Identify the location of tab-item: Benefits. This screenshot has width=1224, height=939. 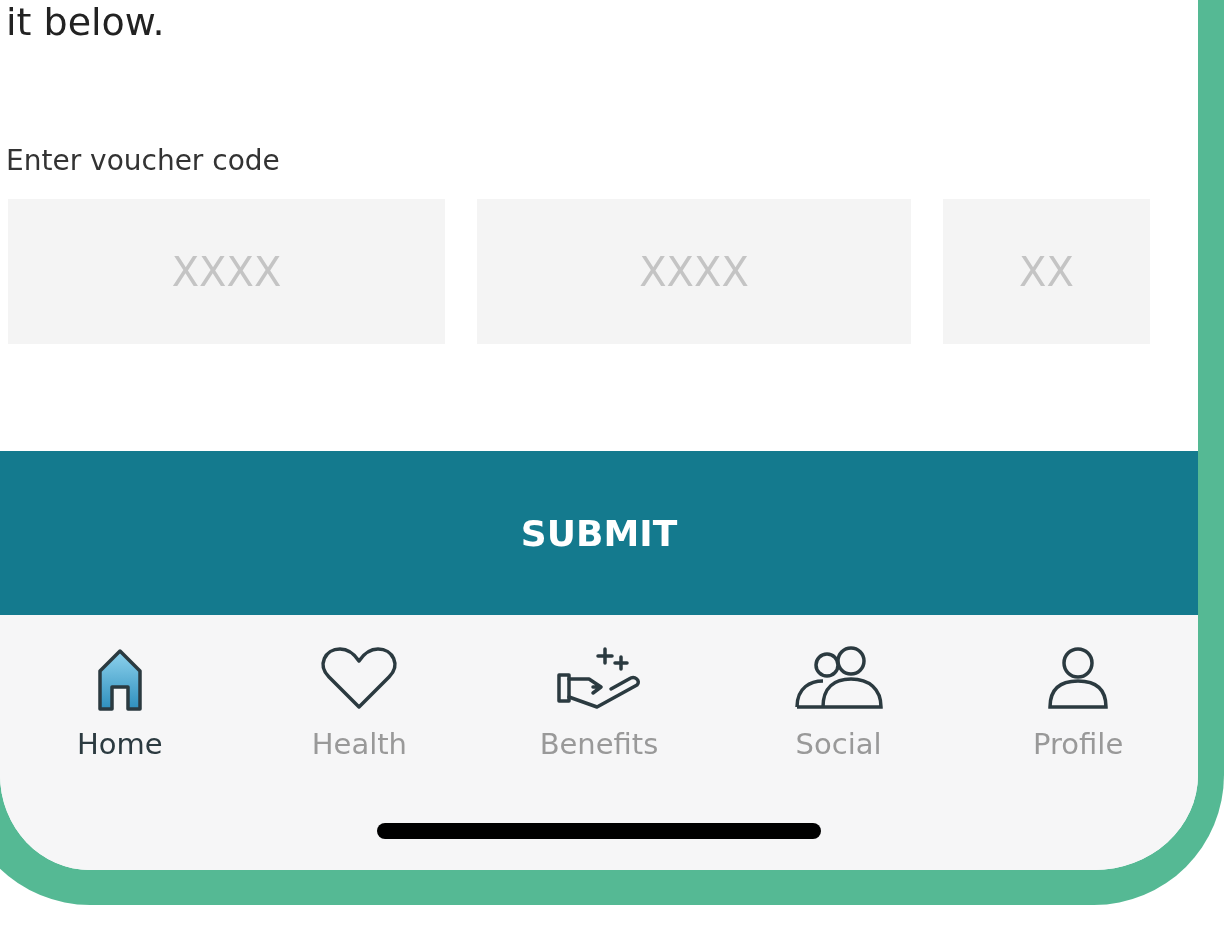
(599, 702).